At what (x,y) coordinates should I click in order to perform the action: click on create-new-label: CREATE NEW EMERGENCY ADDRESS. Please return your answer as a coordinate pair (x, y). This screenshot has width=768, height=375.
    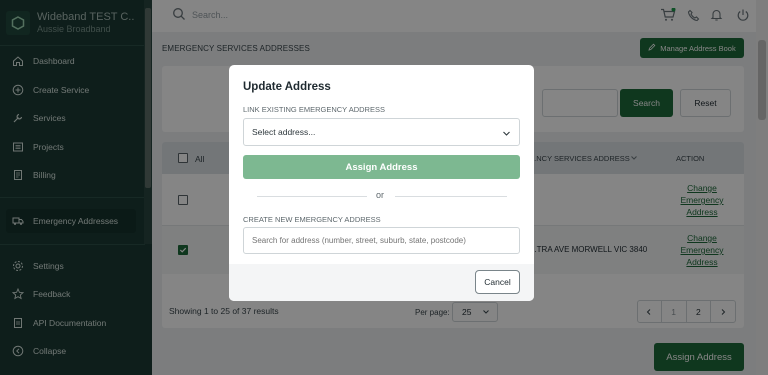
    Looking at the image, I should click on (312, 219).